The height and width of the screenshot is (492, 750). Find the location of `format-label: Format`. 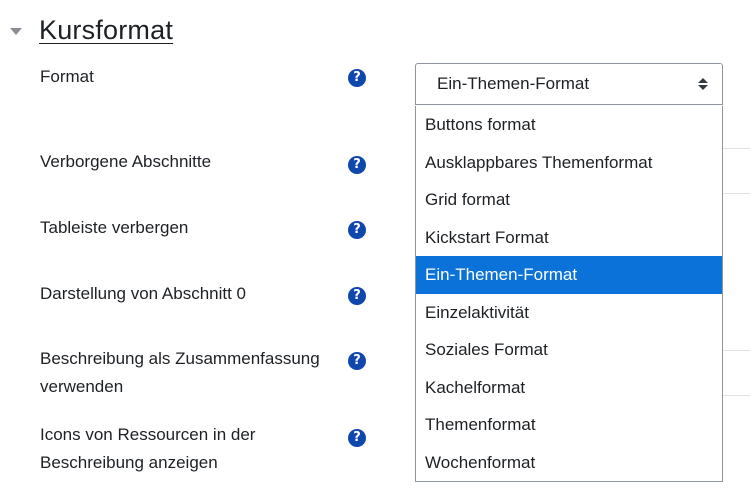

format-label: Format is located at coordinates (67, 76).